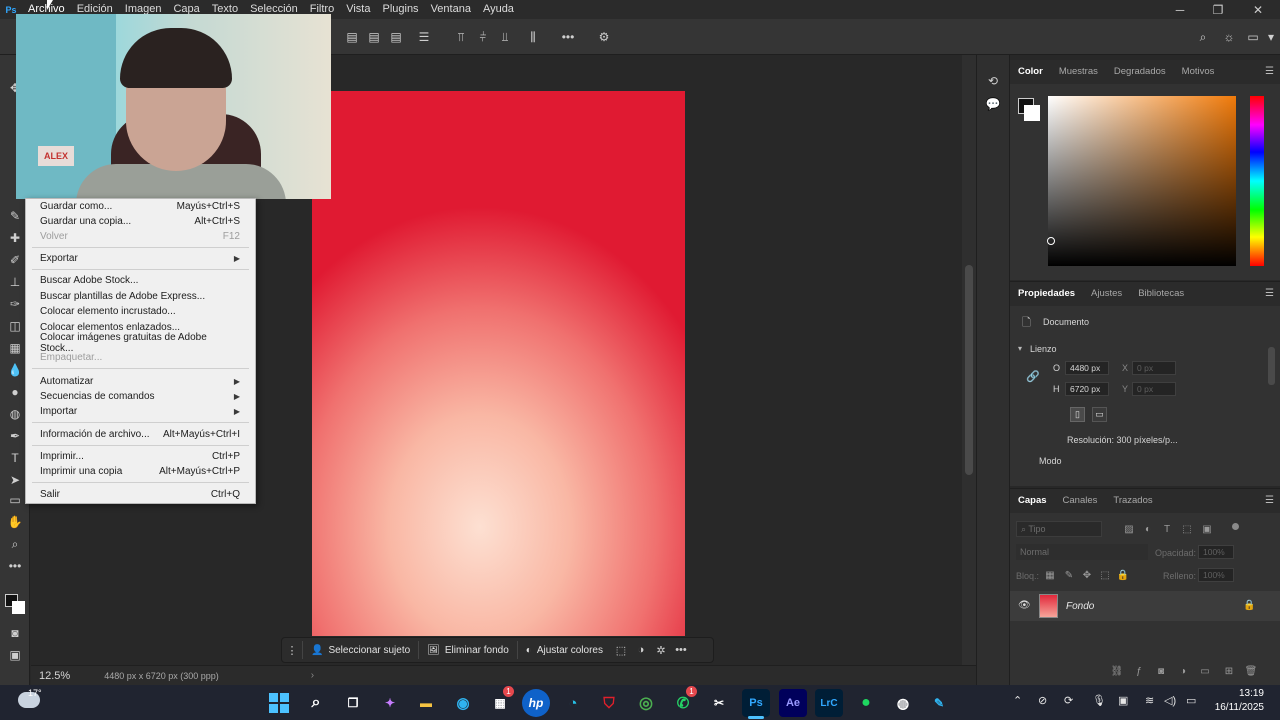 This screenshot has width=1280, height=720. I want to click on search-icon: ⌕, so click(316, 703).